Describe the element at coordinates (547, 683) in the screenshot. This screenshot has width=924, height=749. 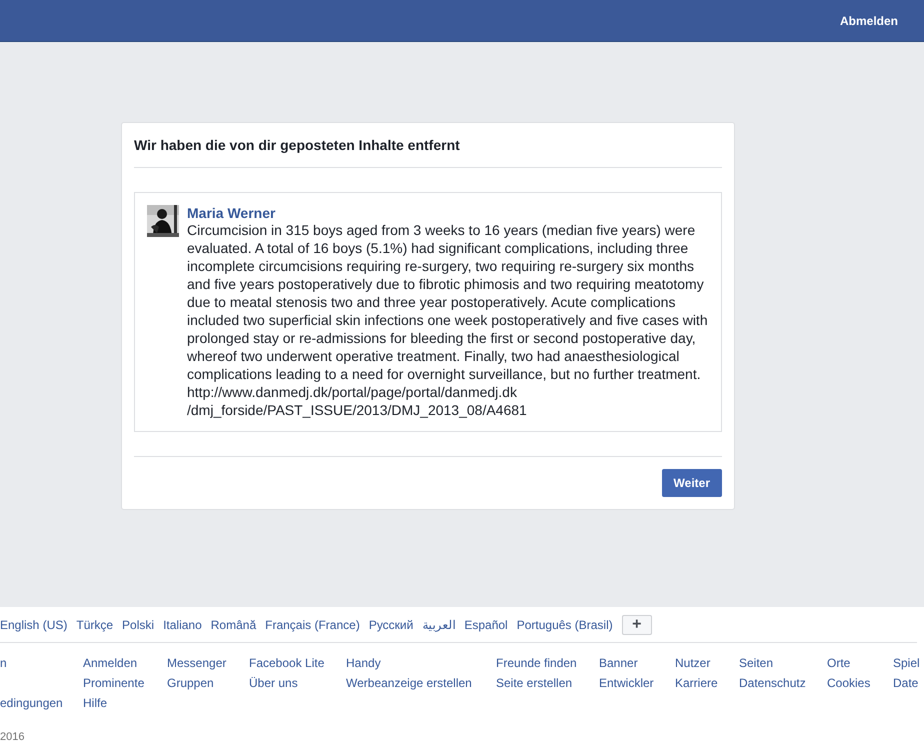
I see `footer-link: Seite erstellen` at that location.